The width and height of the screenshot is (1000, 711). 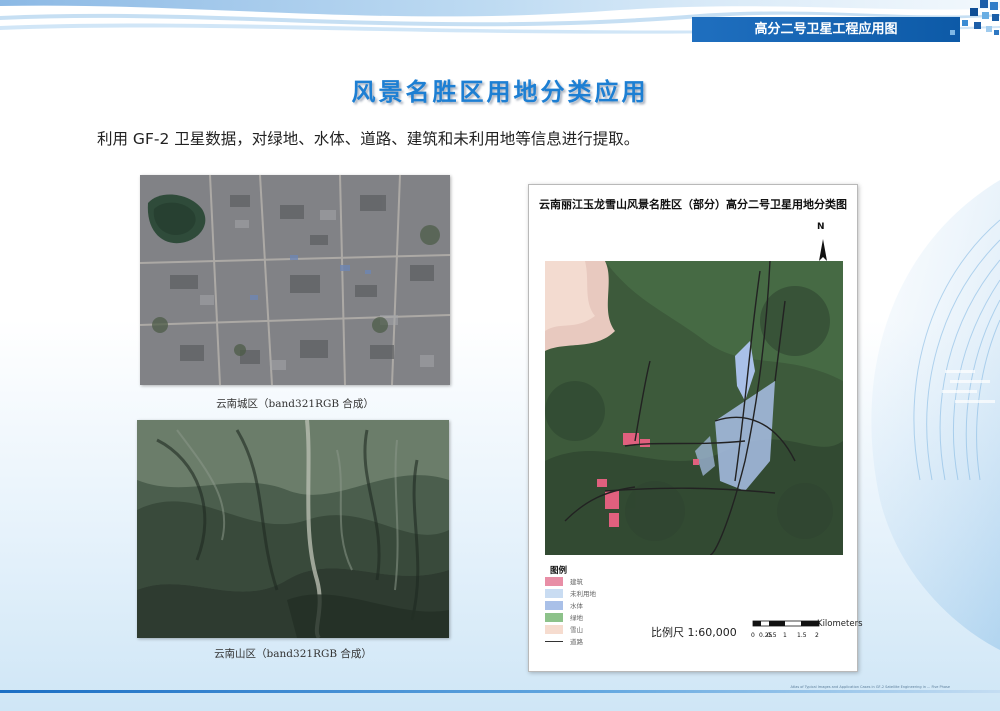 What do you see at coordinates (295, 280) in the screenshot?
I see `urban-satellite-image` at bounding box center [295, 280].